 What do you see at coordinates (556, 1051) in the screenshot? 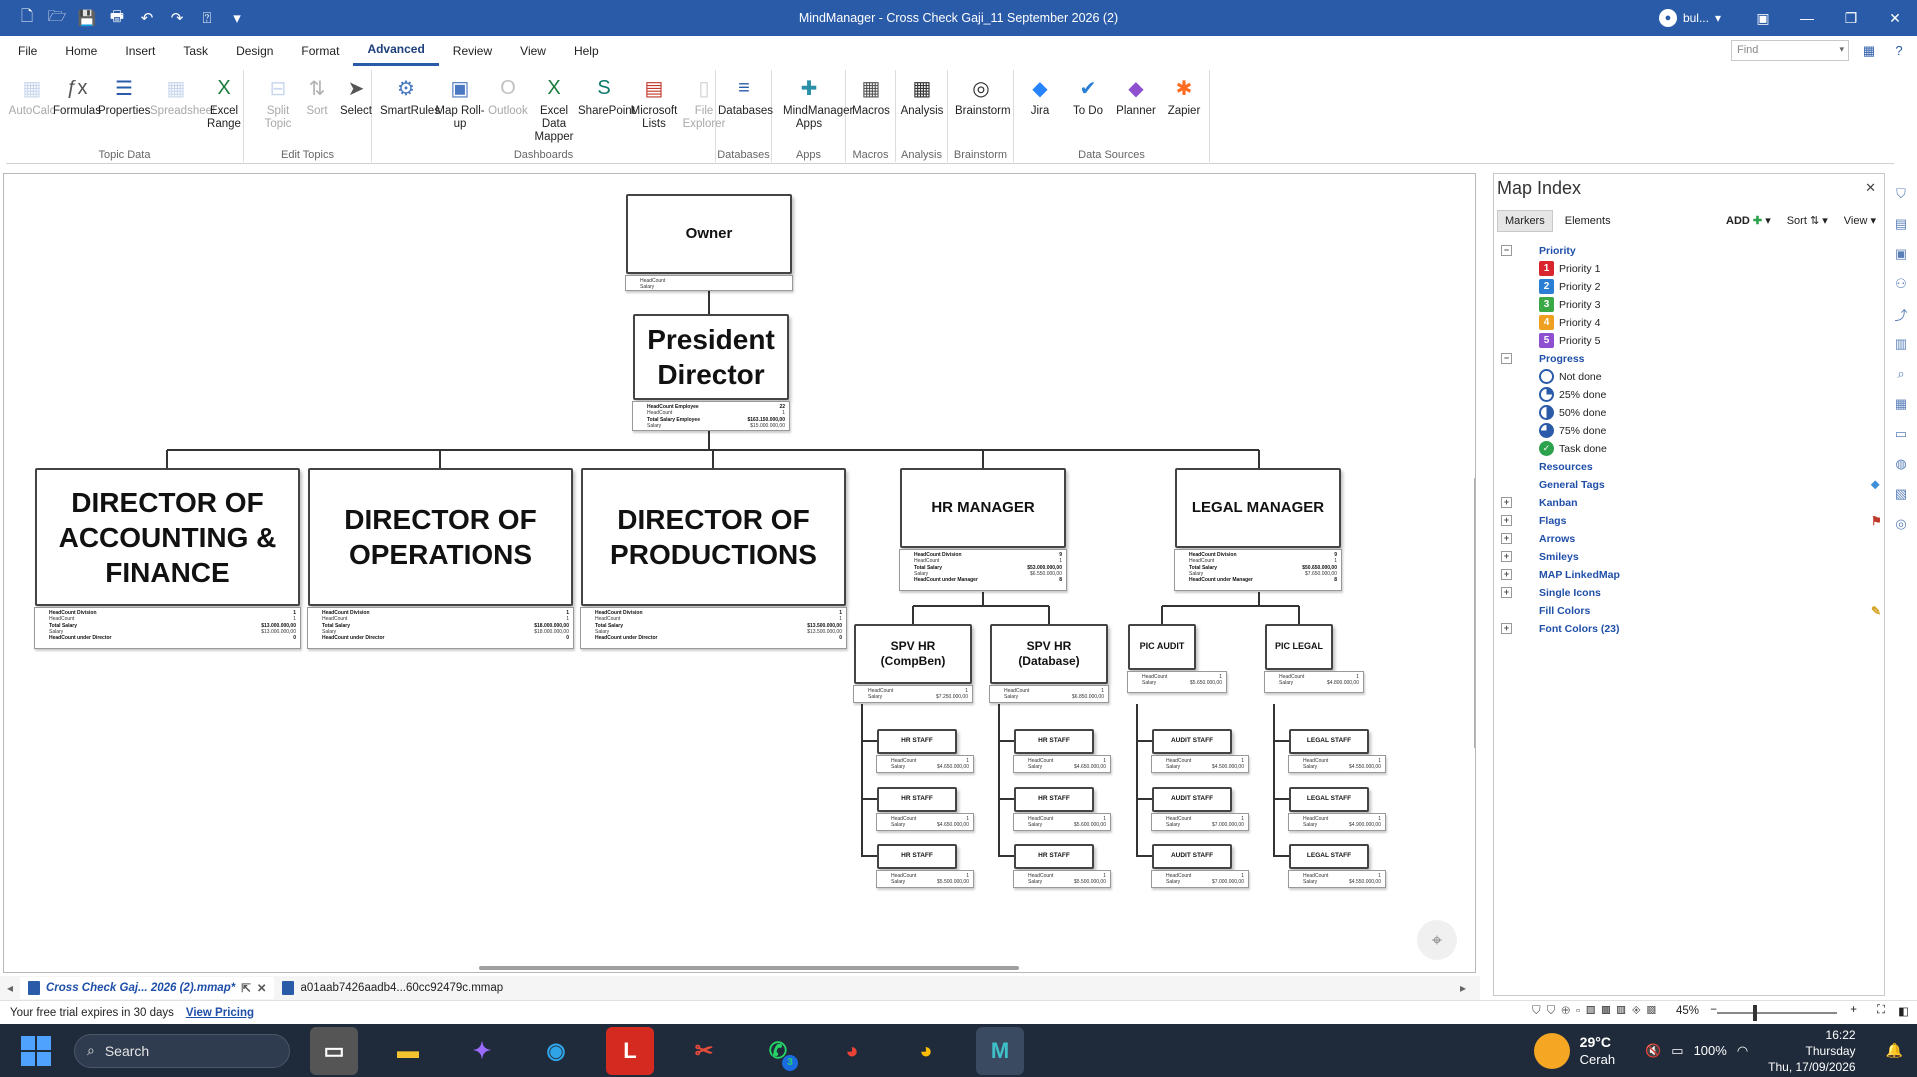
I see `edge-icon: ◉` at bounding box center [556, 1051].